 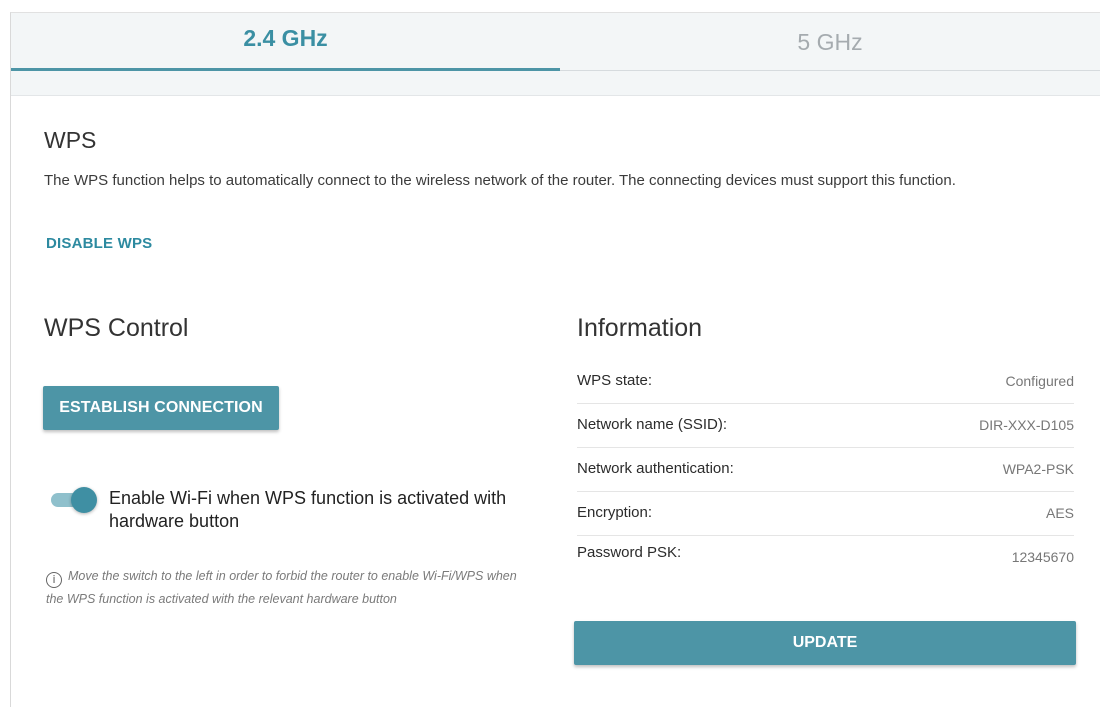 I want to click on info-row-password-psk: Password PSK: 12345670, so click(x=825, y=558).